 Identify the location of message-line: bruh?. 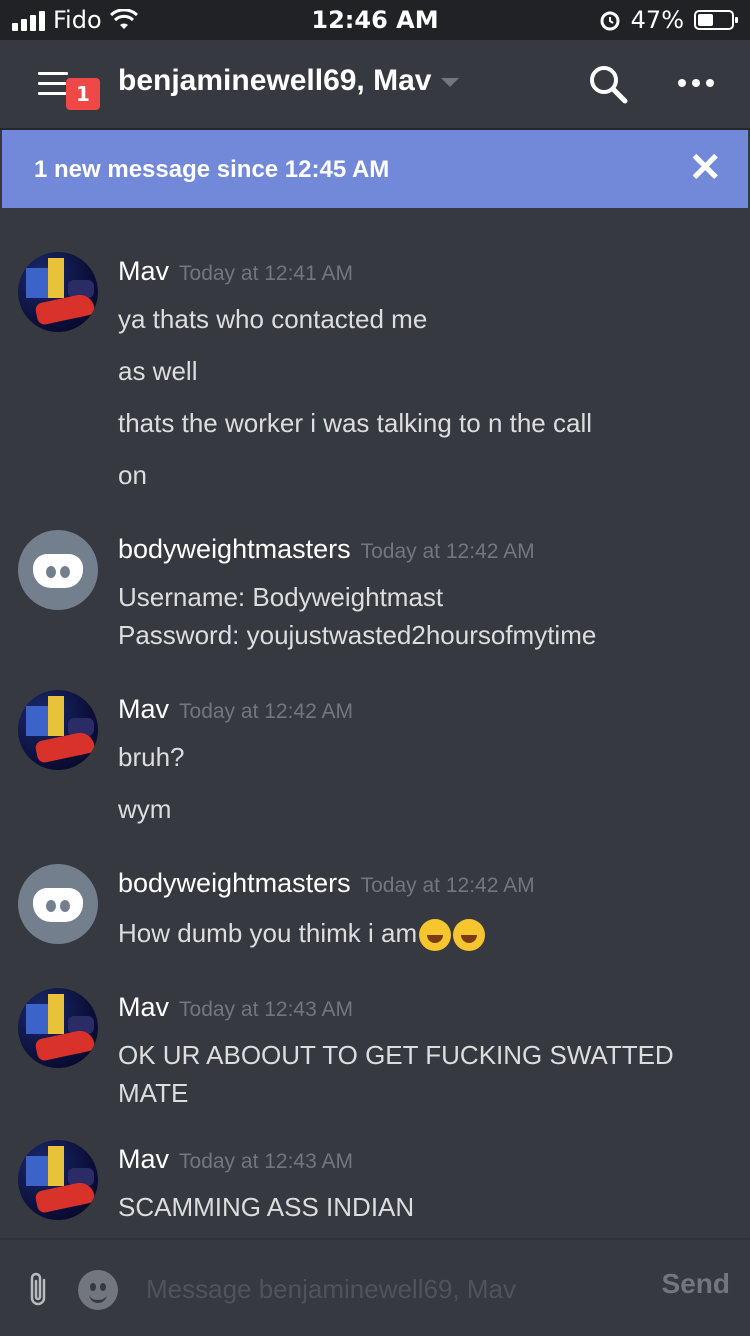
(151, 757).